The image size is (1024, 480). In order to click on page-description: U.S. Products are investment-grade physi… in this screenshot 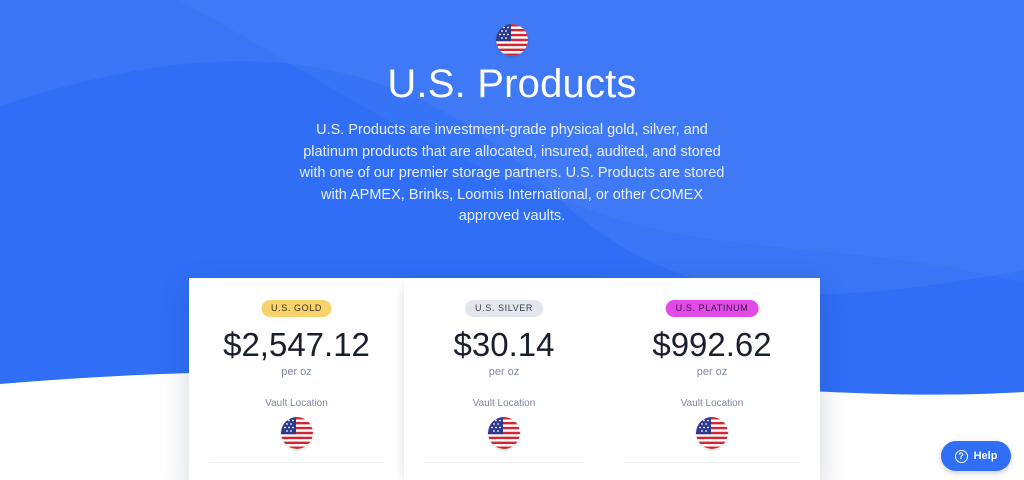, I will do `click(512, 173)`.